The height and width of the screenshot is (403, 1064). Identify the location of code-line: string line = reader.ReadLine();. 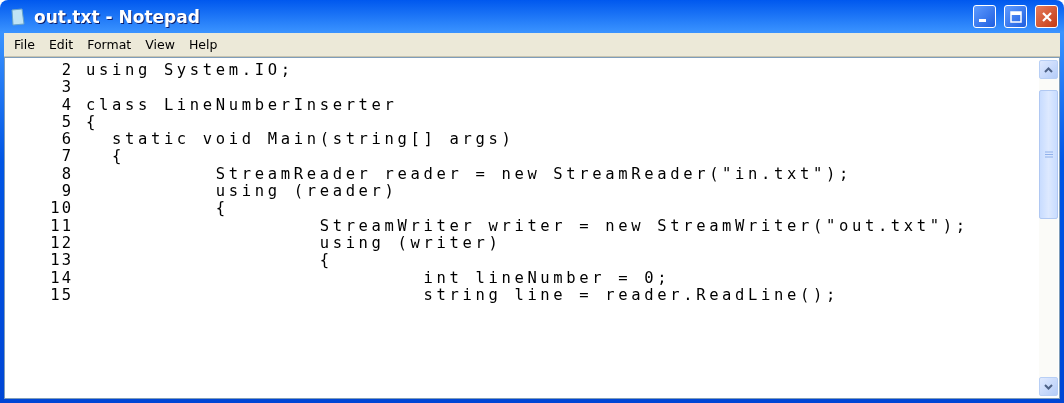
(631, 294).